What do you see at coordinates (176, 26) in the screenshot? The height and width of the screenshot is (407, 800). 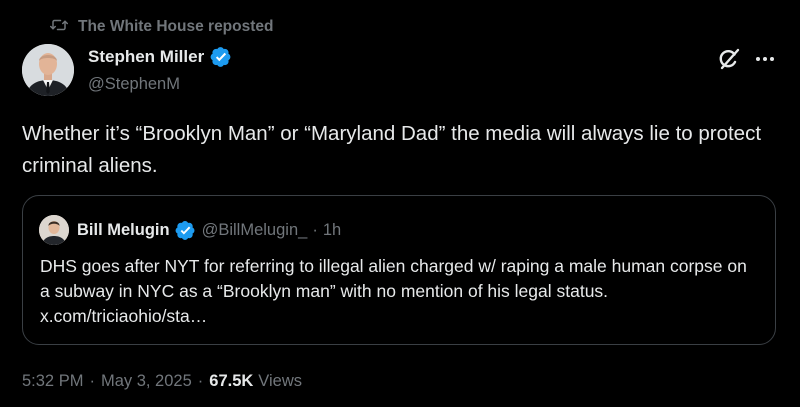 I see `repost-label: The White House reposted` at bounding box center [176, 26].